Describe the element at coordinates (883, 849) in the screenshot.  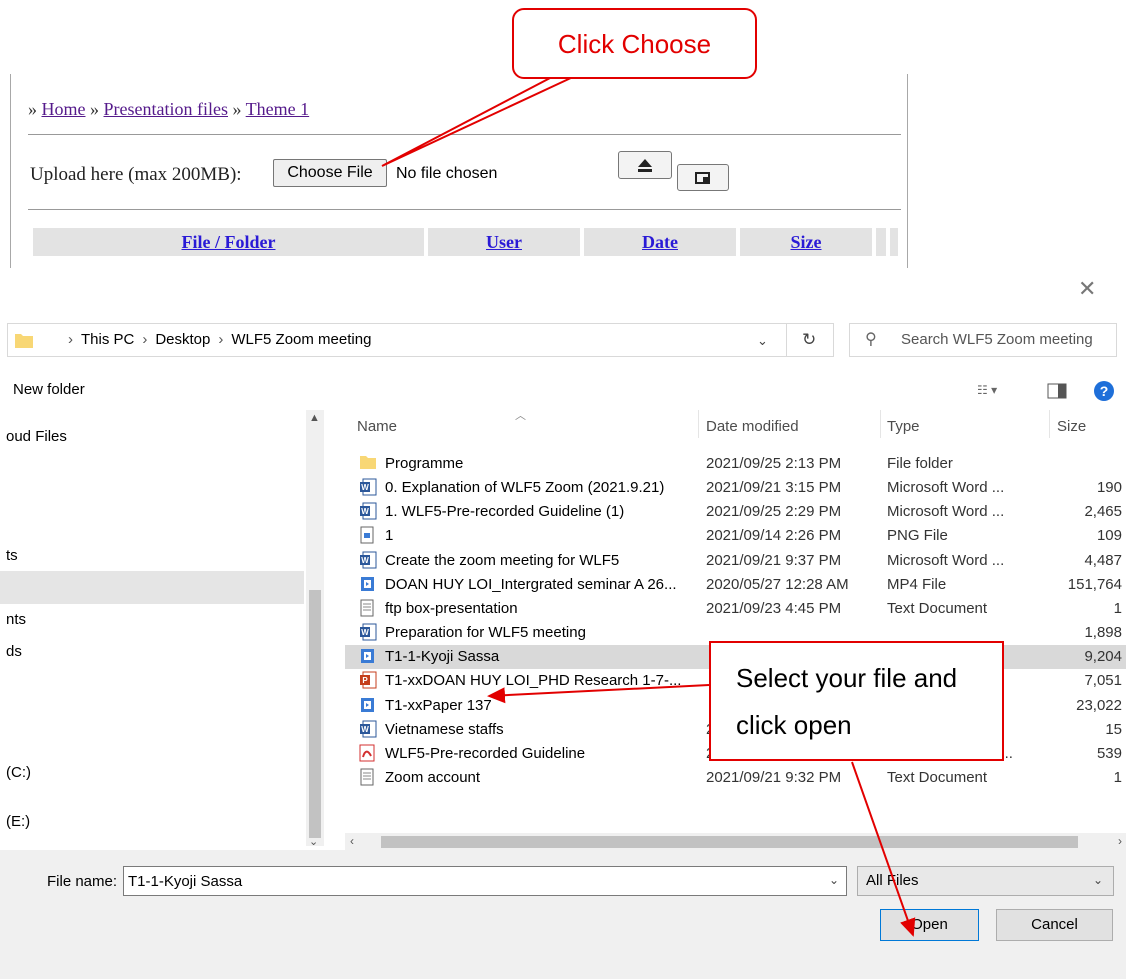
I see `arrow-to-open` at that location.